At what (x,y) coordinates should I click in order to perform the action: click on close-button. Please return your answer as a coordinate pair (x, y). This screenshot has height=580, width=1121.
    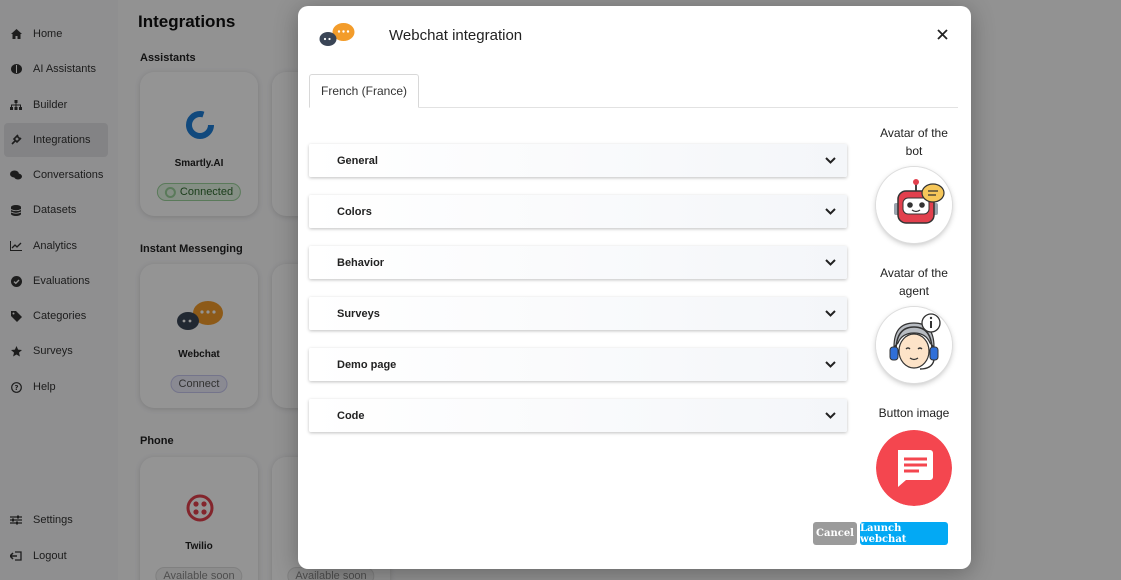
    Looking at the image, I should click on (942, 34).